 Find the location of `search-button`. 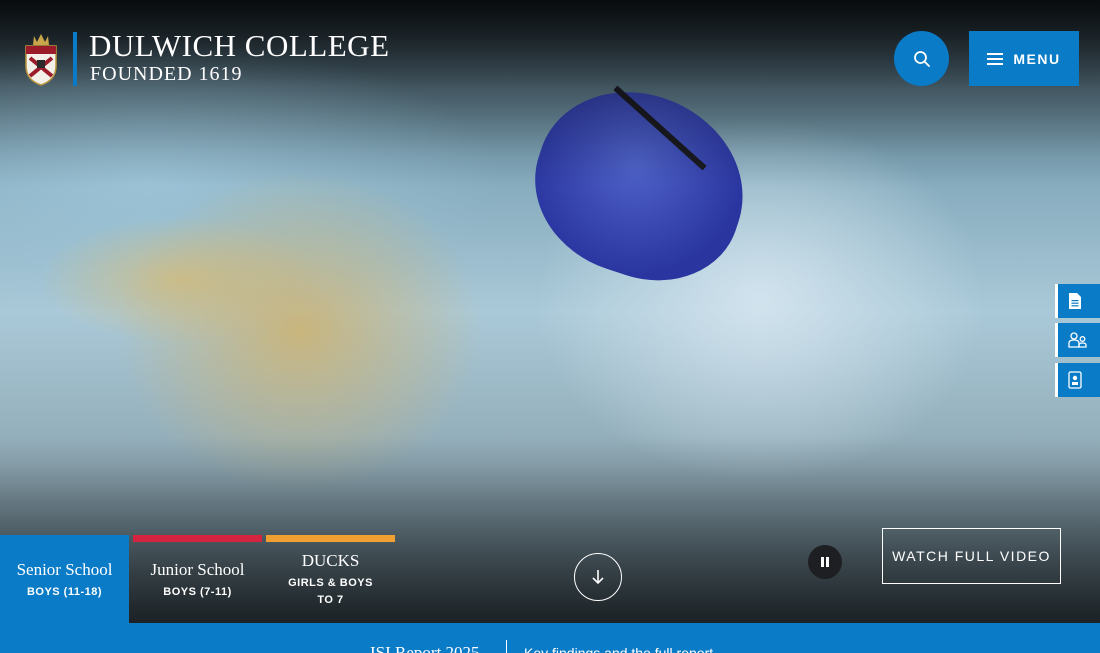

search-button is located at coordinates (921, 58).